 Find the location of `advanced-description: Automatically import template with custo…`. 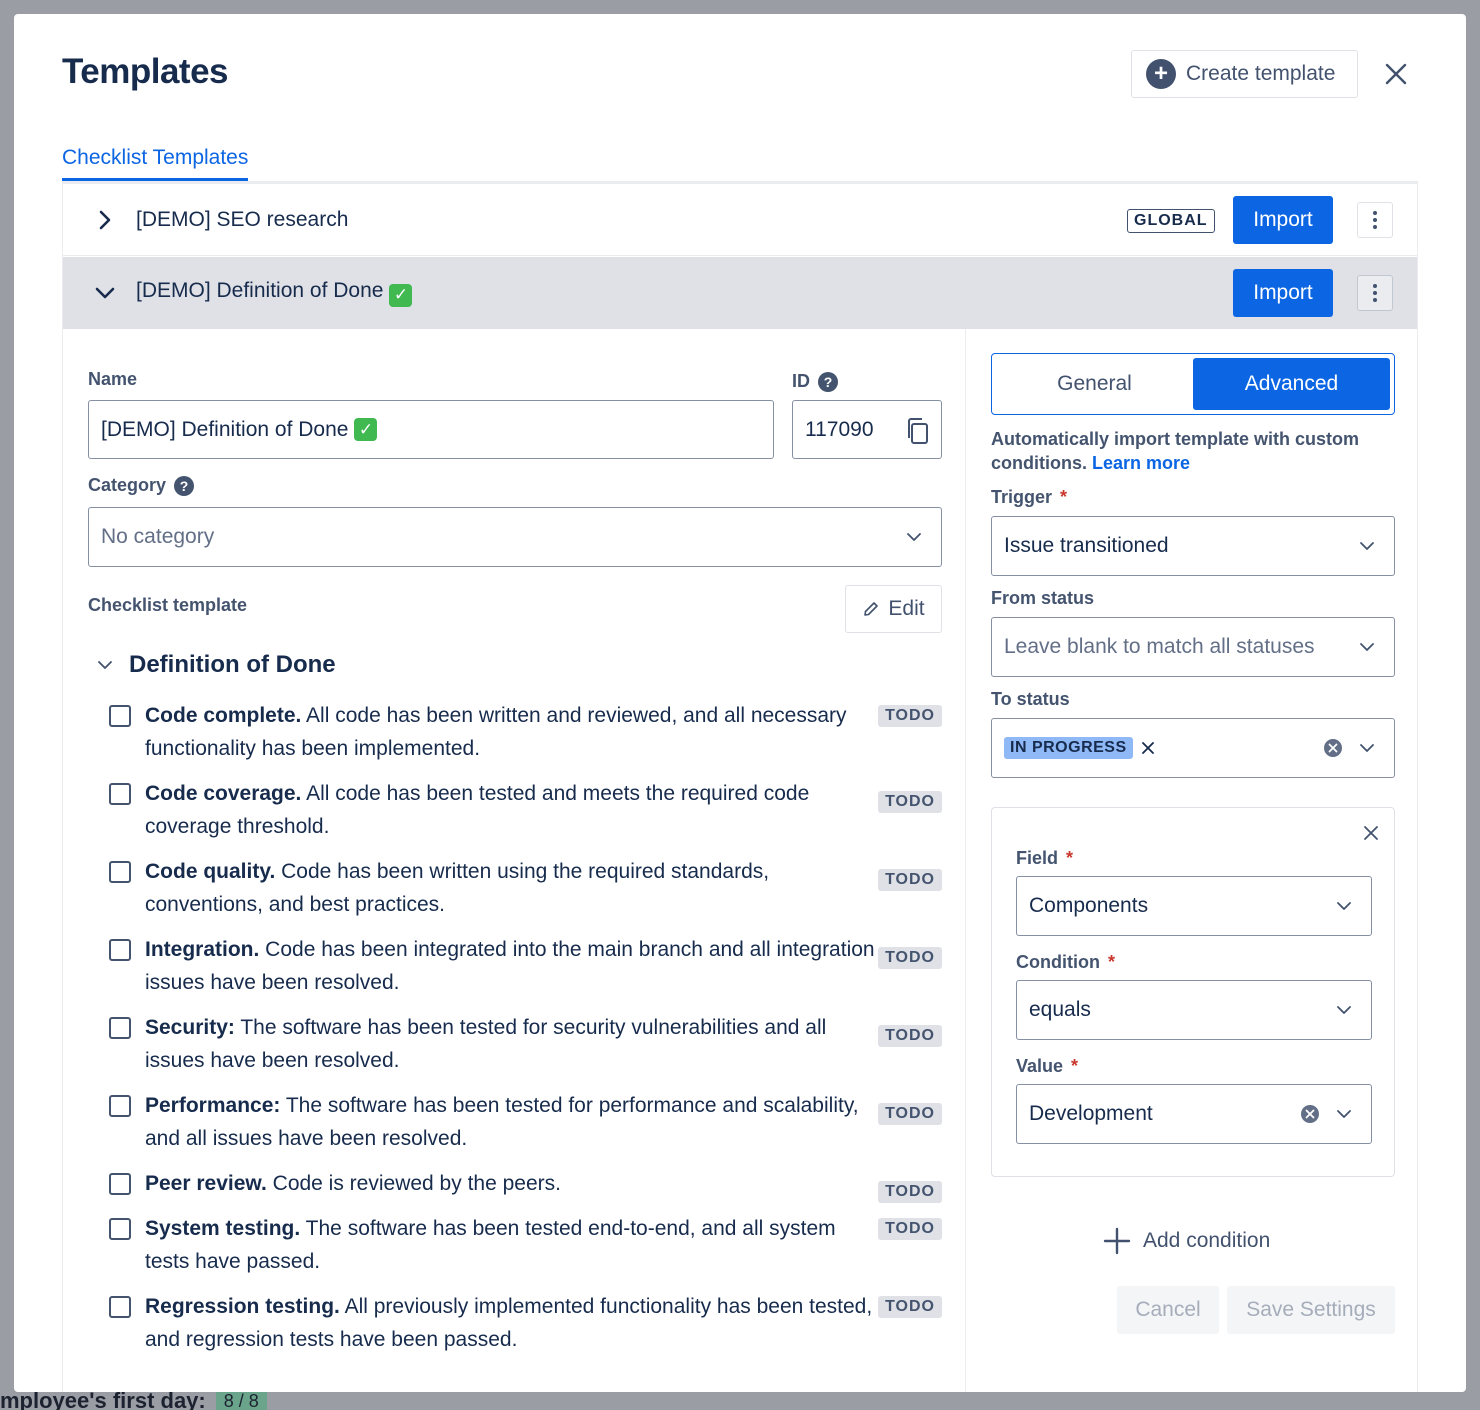

advanced-description: Automatically import template with custo… is located at coordinates (1175, 451).